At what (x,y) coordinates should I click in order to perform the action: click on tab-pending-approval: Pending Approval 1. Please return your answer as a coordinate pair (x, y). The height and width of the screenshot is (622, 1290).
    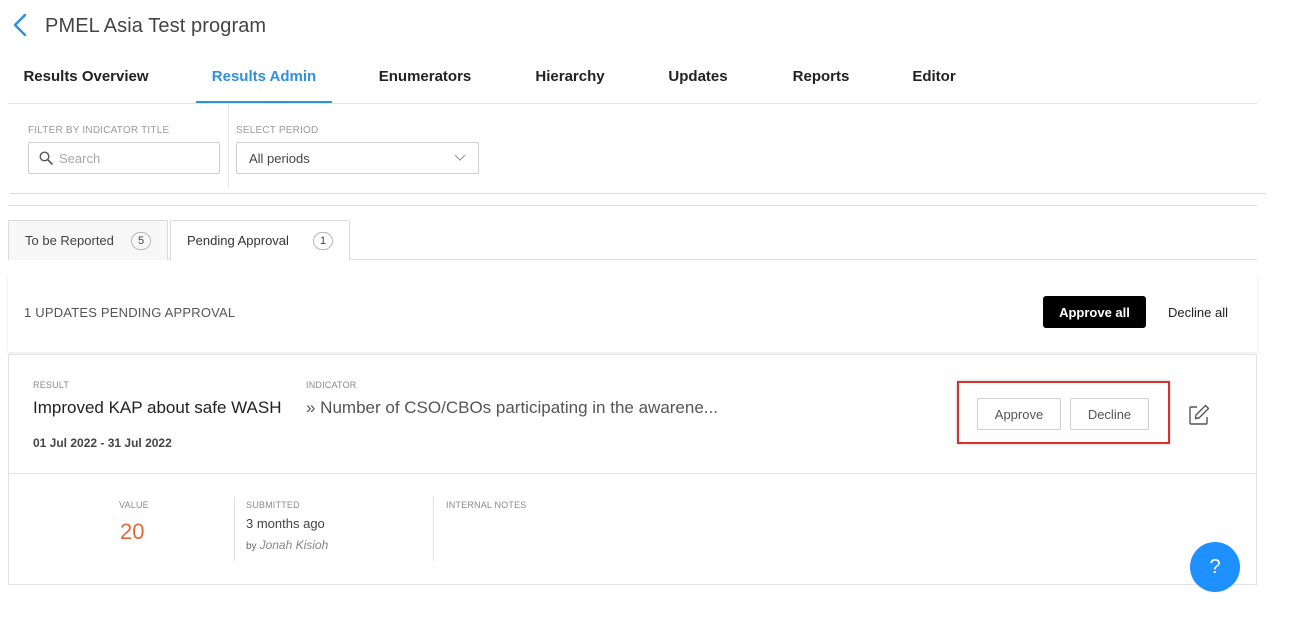
    Looking at the image, I should click on (260, 240).